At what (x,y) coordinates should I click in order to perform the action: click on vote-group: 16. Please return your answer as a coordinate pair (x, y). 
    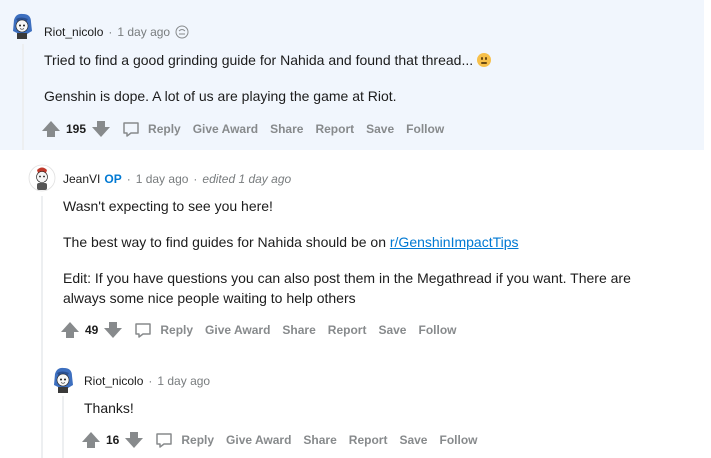
    Looking at the image, I should click on (112, 440).